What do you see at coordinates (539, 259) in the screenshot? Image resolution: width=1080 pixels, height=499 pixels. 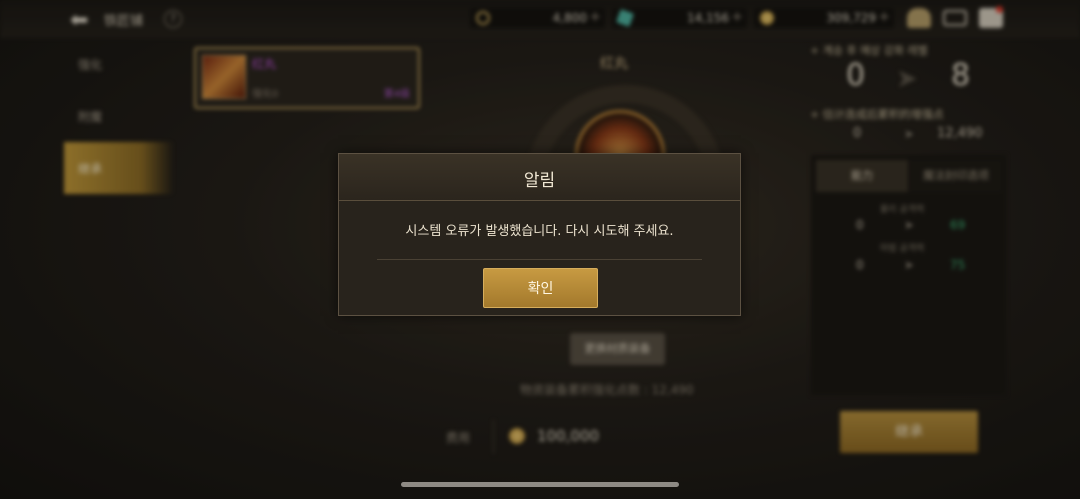 I see `dialog-divider` at bounding box center [539, 259].